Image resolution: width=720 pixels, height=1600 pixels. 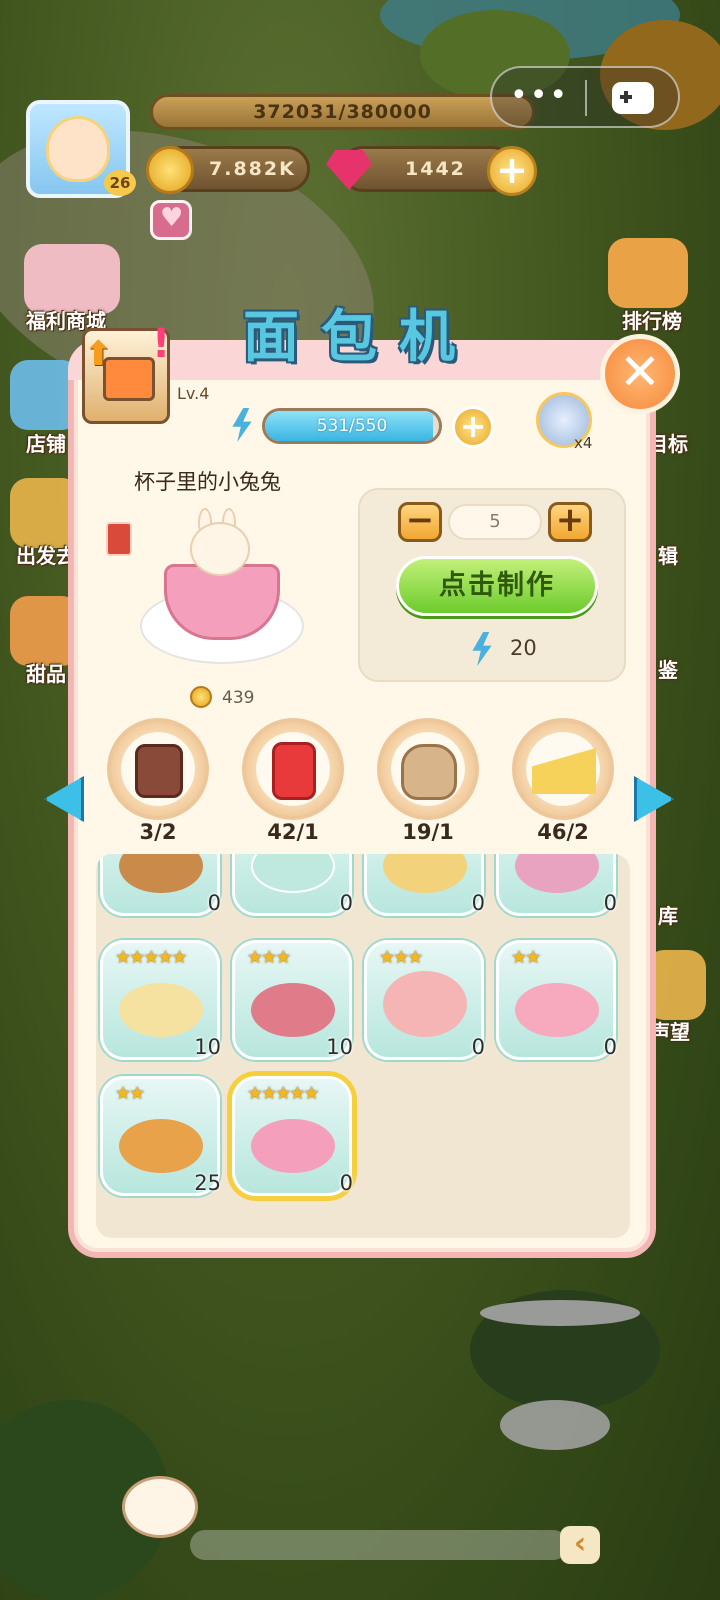 What do you see at coordinates (224, 593) in the screenshot?
I see `bunny-cup-dish-image` at bounding box center [224, 593].